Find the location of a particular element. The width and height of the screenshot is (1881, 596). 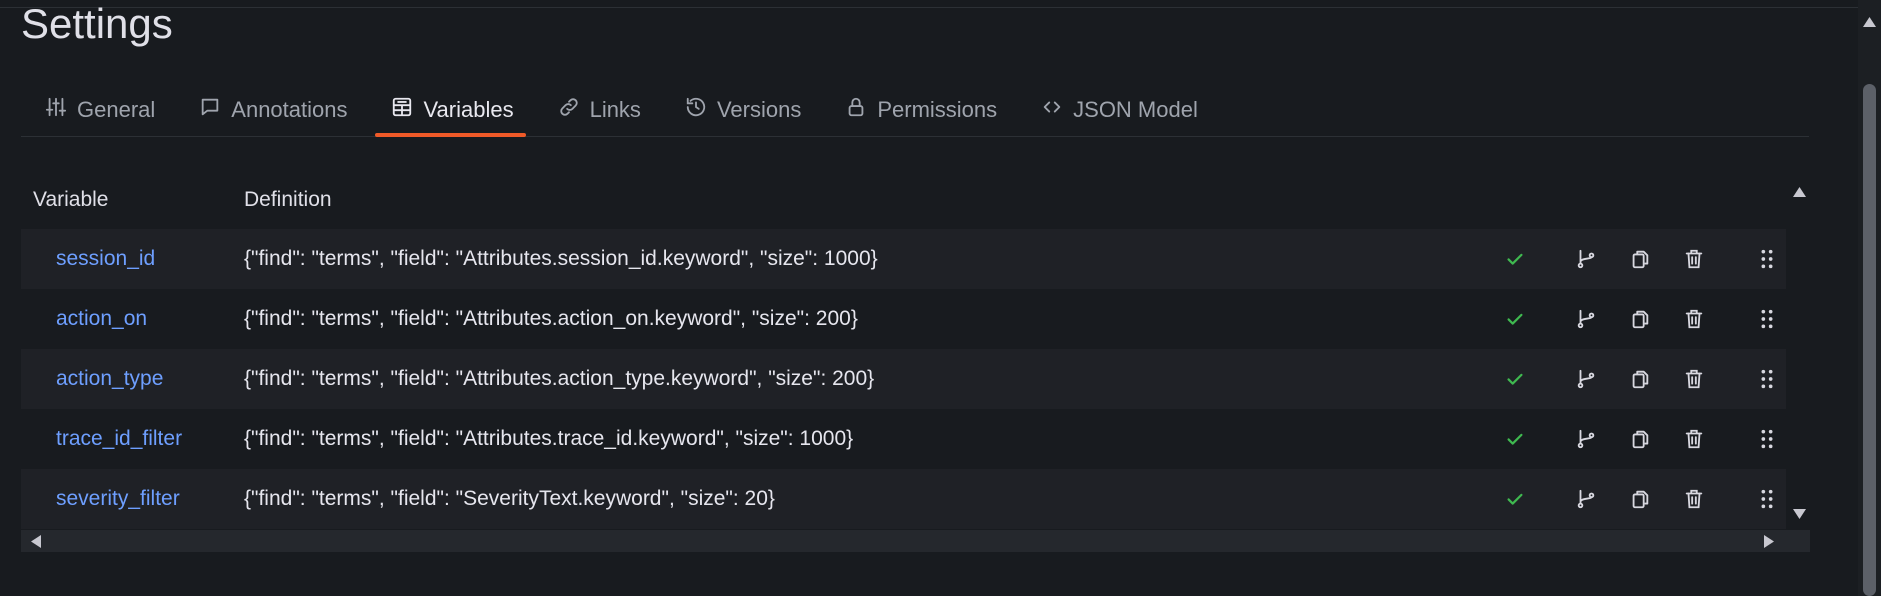

tab-links: Links is located at coordinates (597, 110).